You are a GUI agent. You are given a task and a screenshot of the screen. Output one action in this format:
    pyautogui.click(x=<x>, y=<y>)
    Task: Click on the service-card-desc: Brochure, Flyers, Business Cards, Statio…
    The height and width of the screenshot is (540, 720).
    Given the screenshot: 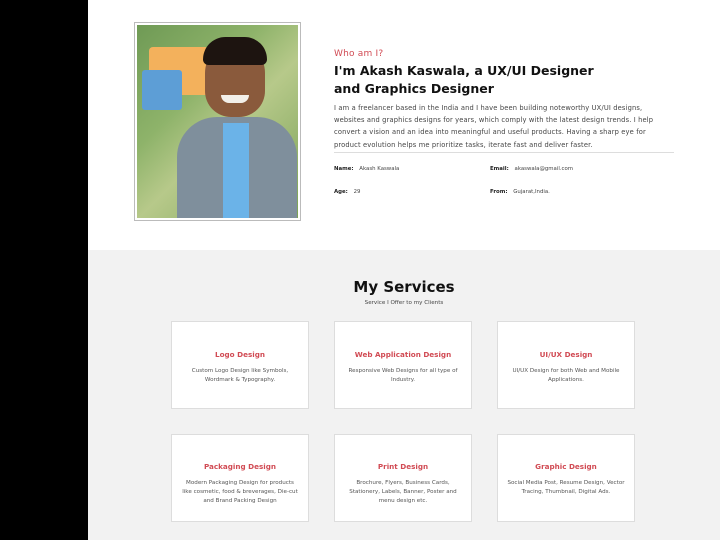 What is the action you would take?
    pyautogui.click(x=403, y=492)
    